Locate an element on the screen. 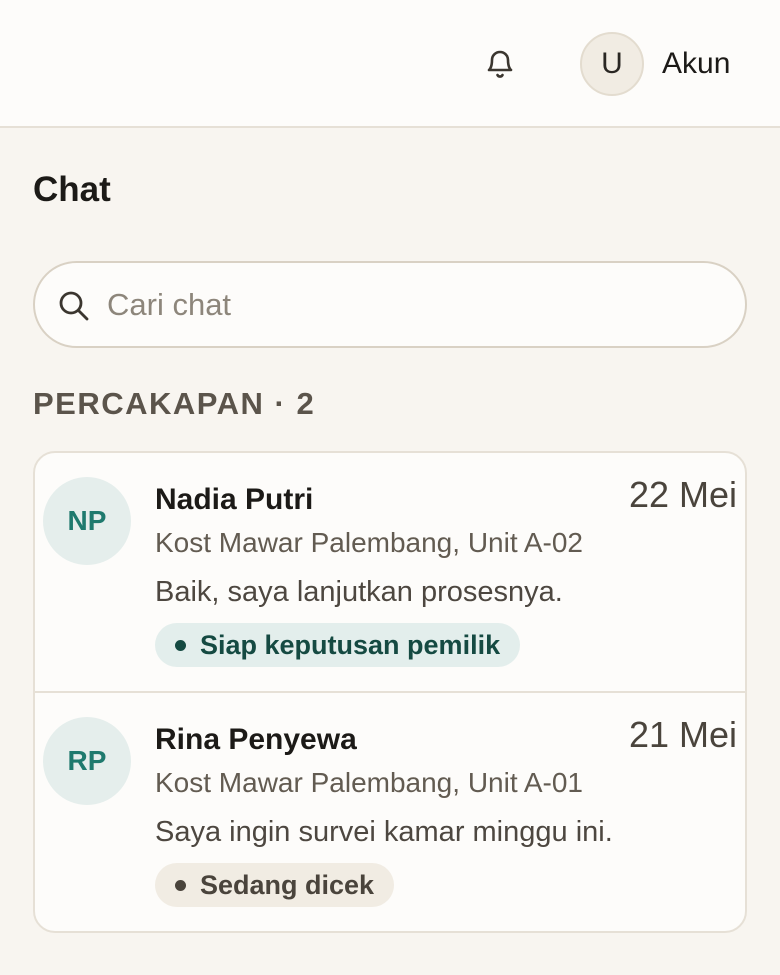  search-input is located at coordinates (407, 305).